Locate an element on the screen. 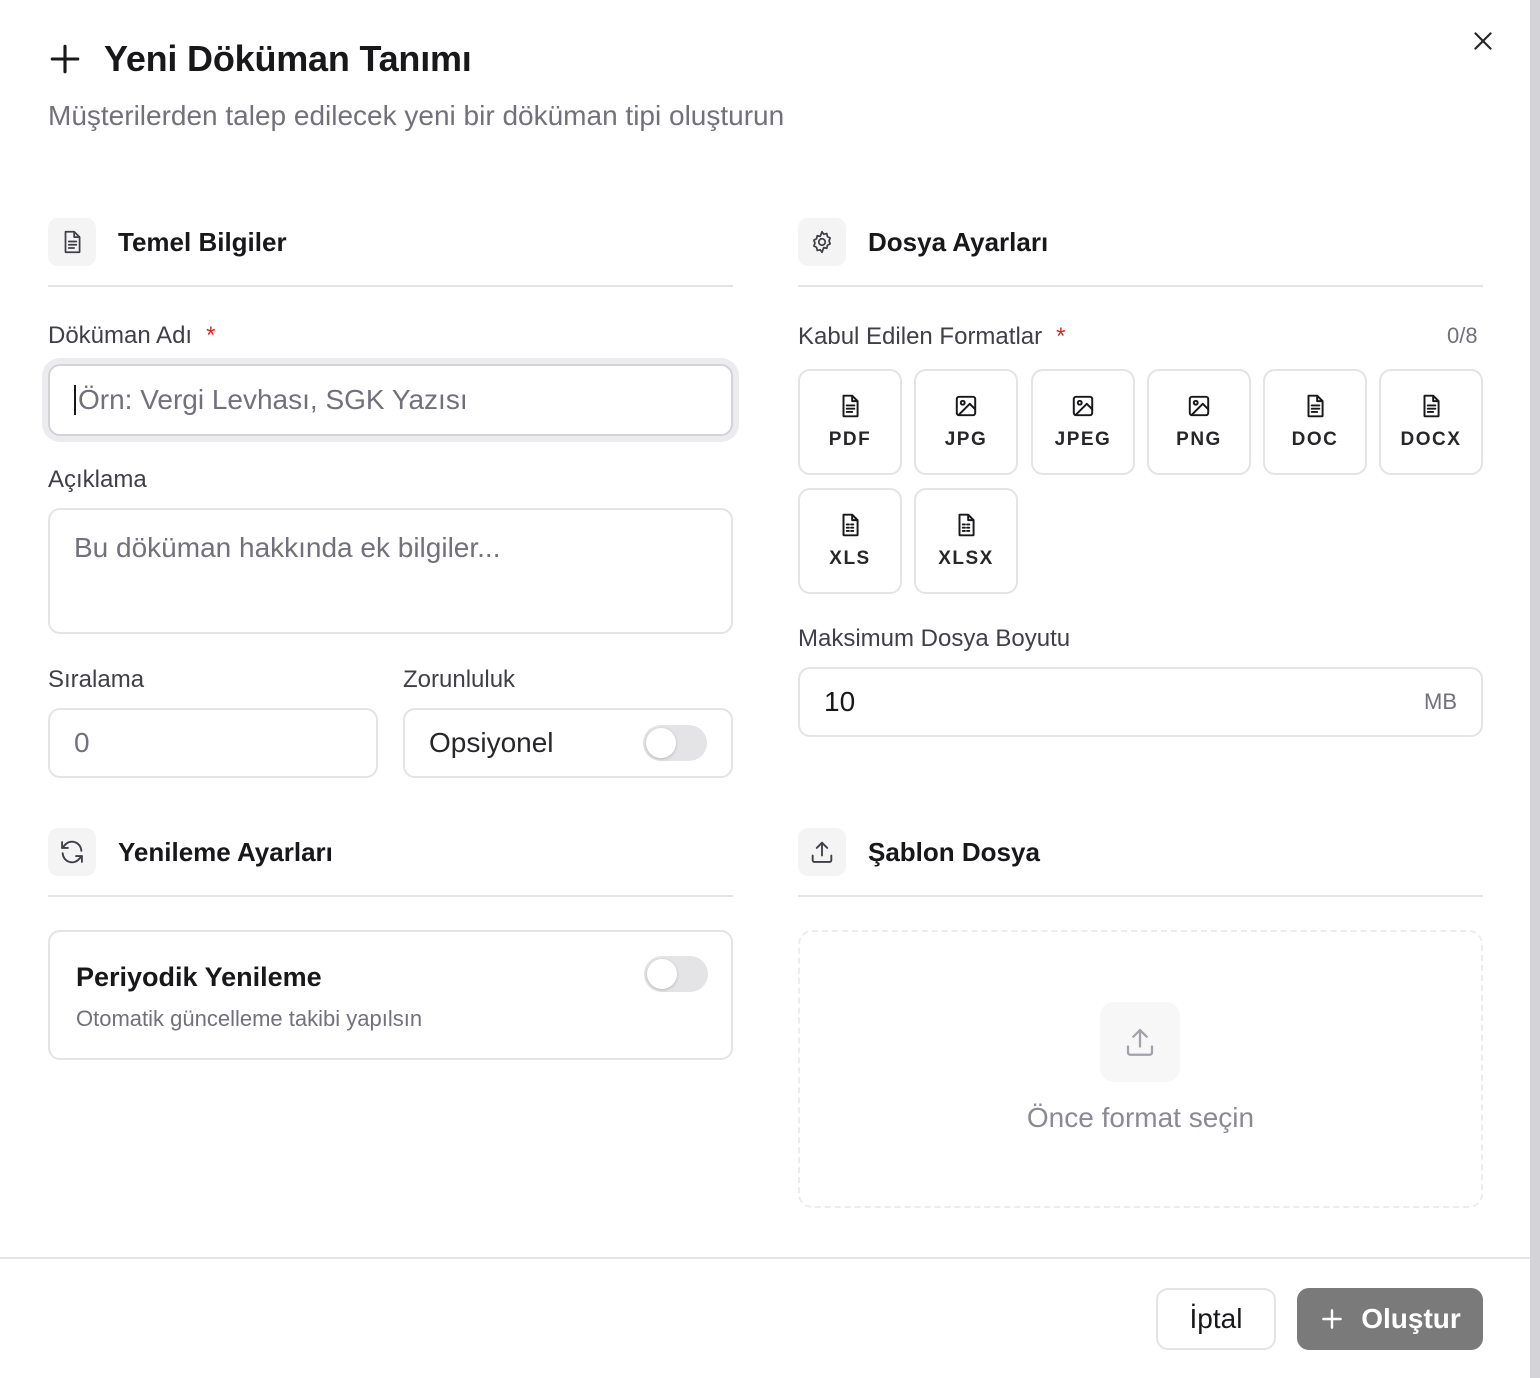 Image resolution: width=1540 pixels, height=1378 pixels. format-label: DOCX is located at coordinates (1431, 439).